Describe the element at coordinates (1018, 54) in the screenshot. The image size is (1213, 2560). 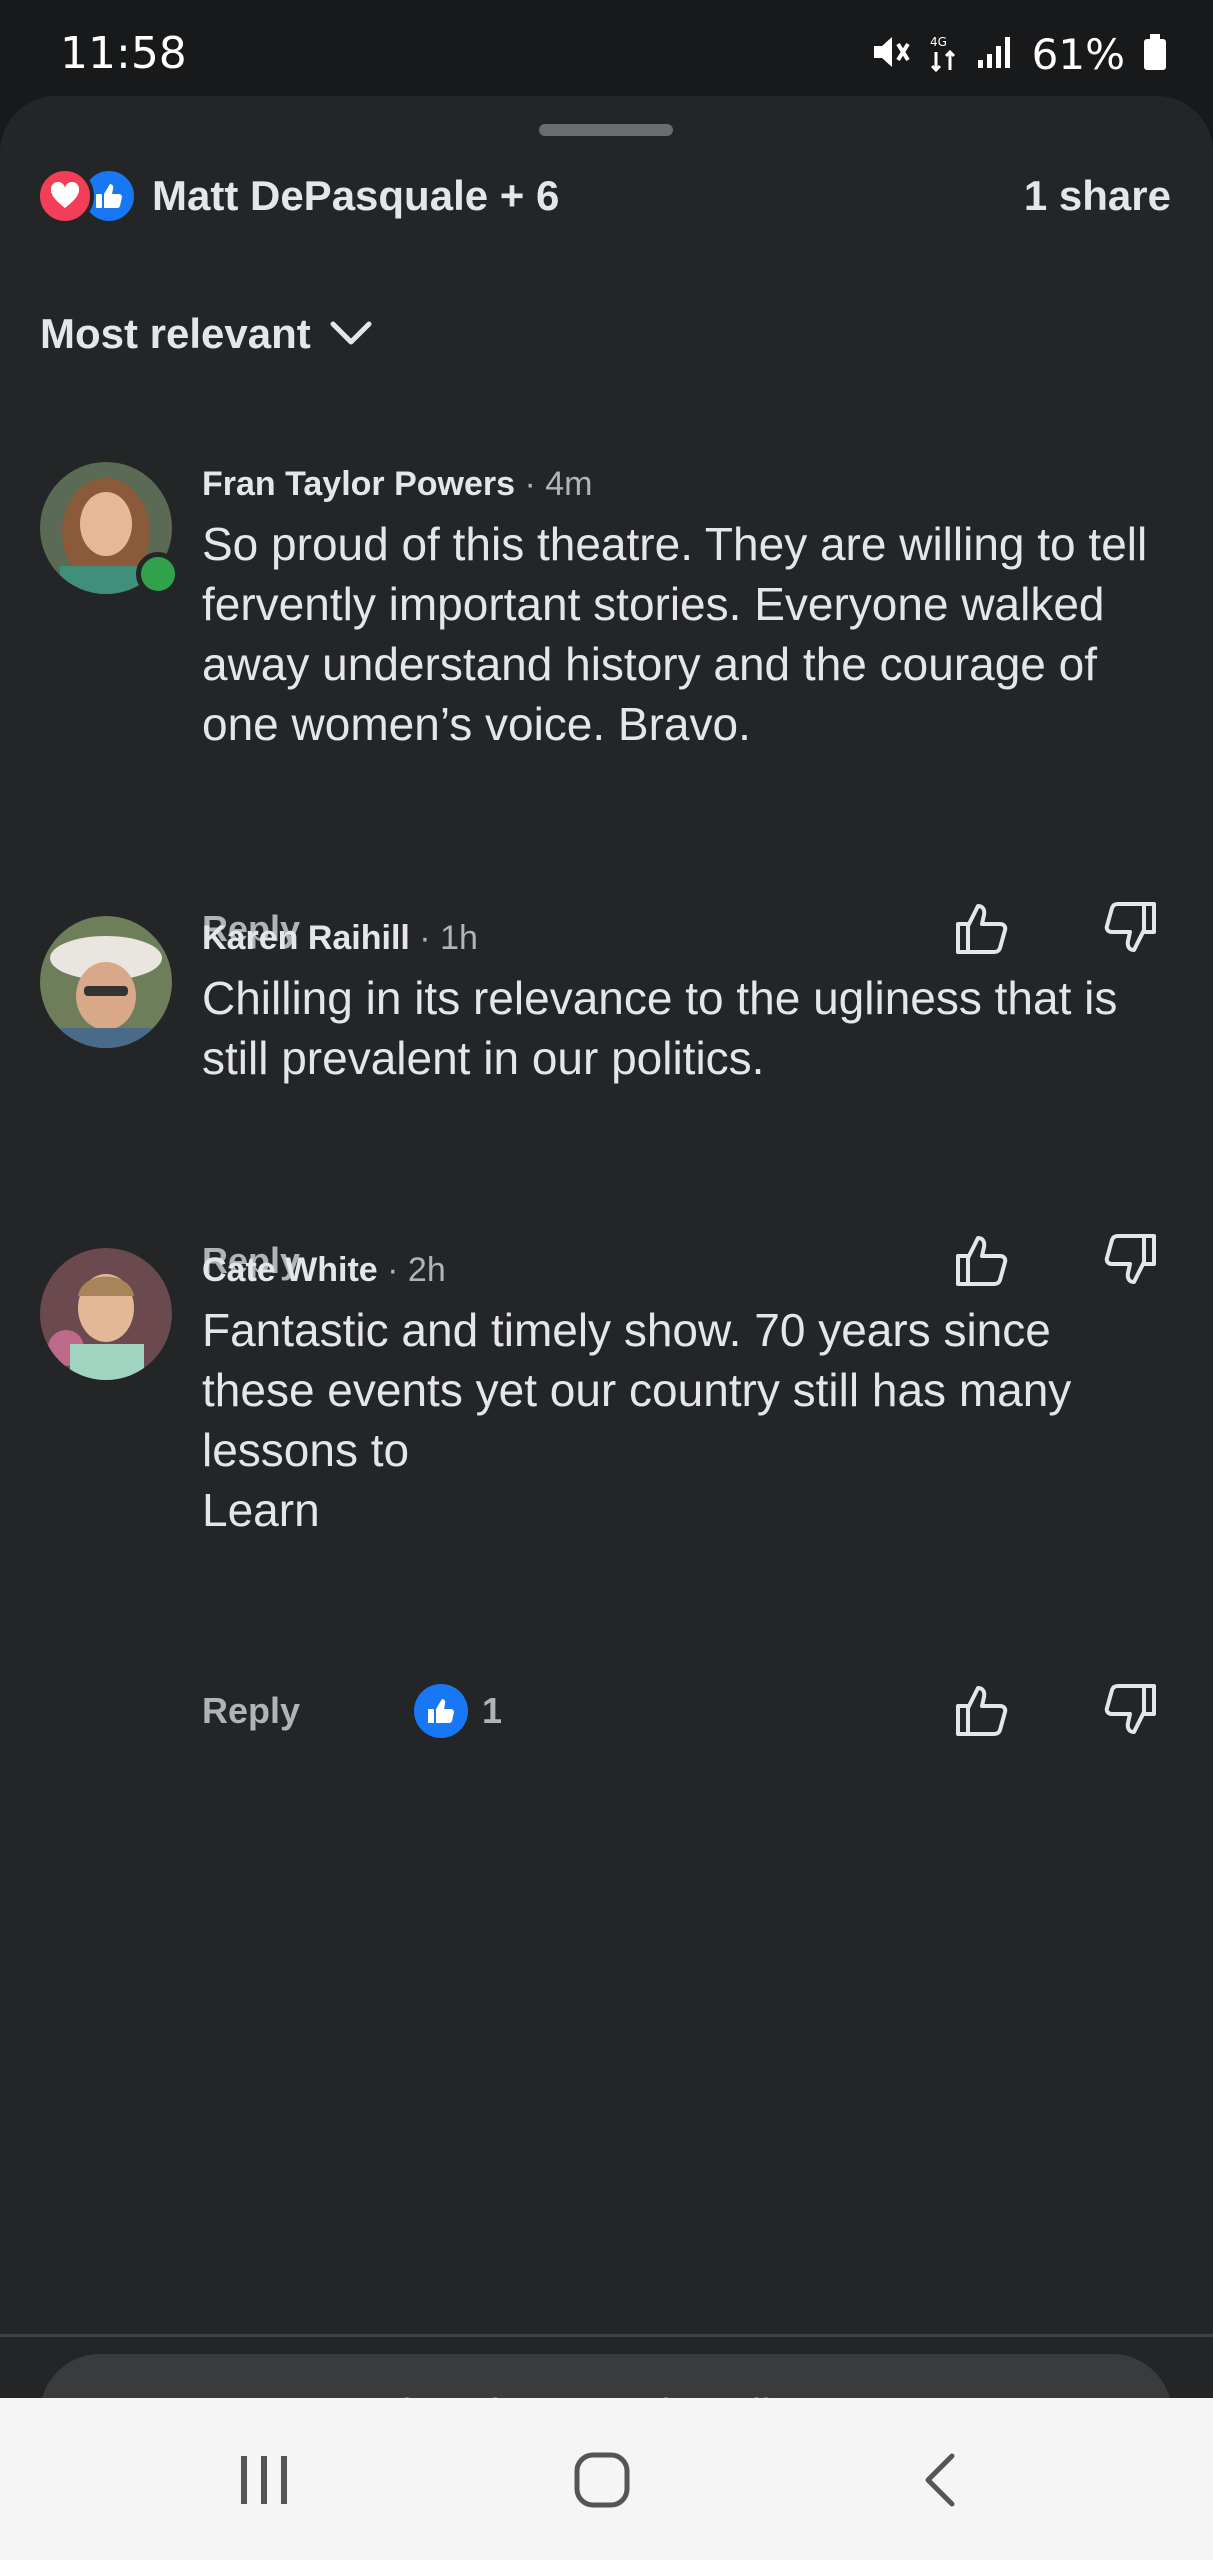
I see `status-icons: 4G 61%` at that location.